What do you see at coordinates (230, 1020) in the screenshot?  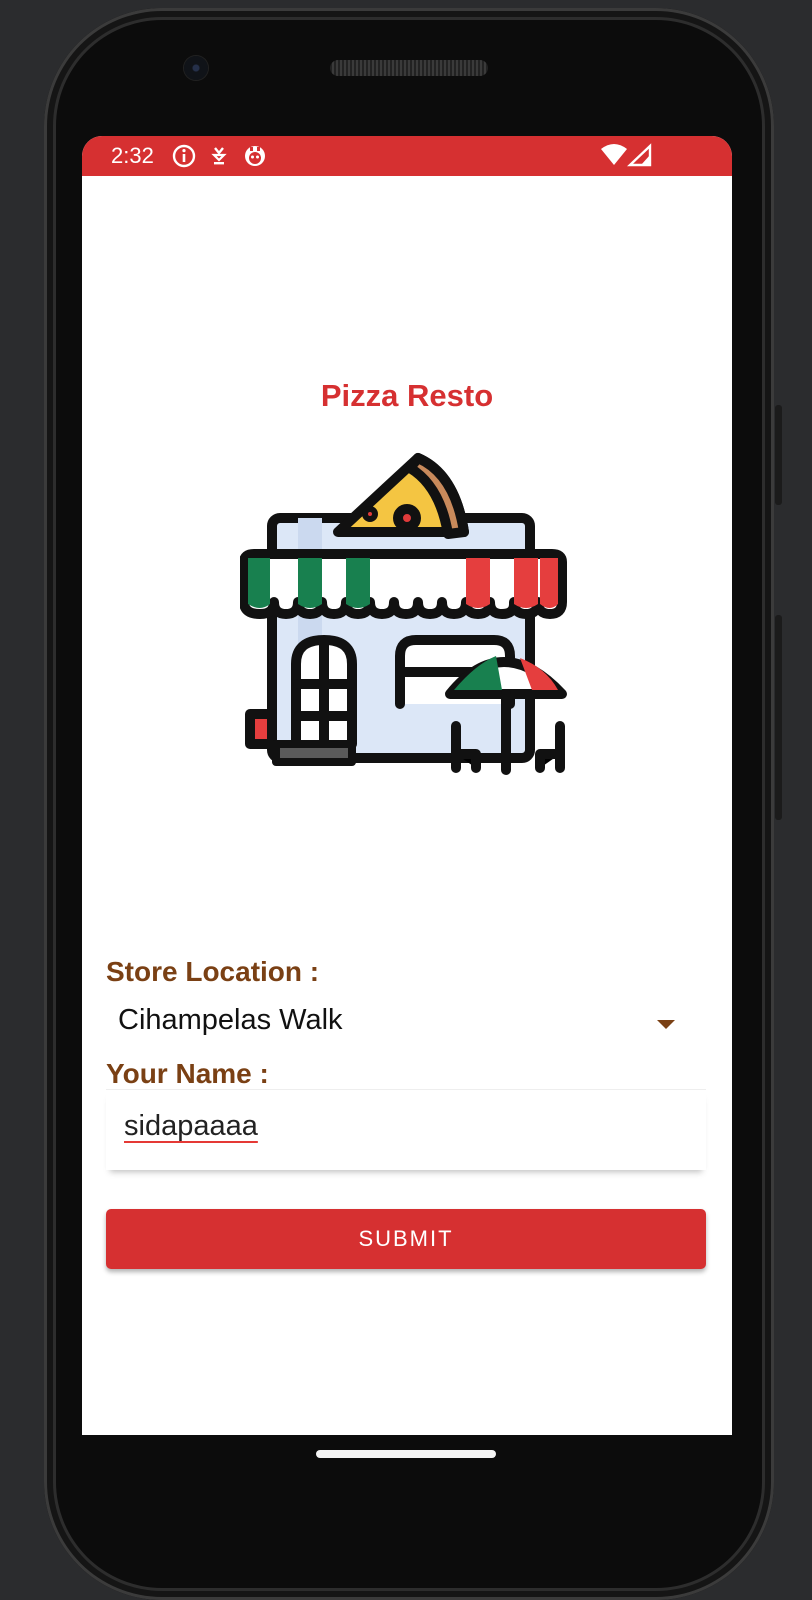 I see `store-location-value: Cihampelas Walk` at bounding box center [230, 1020].